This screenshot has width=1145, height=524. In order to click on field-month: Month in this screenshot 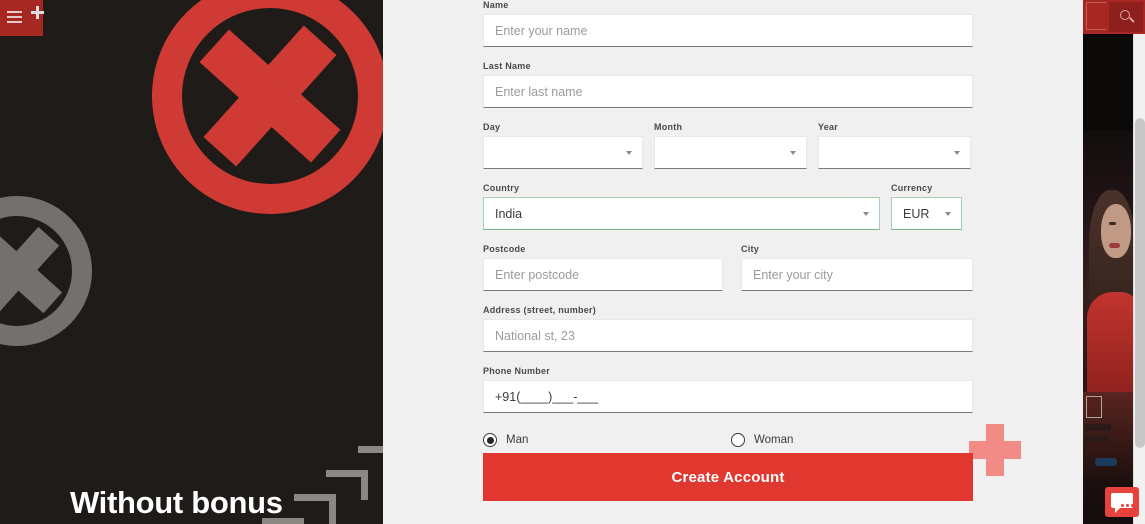, I will do `click(730, 145)`.